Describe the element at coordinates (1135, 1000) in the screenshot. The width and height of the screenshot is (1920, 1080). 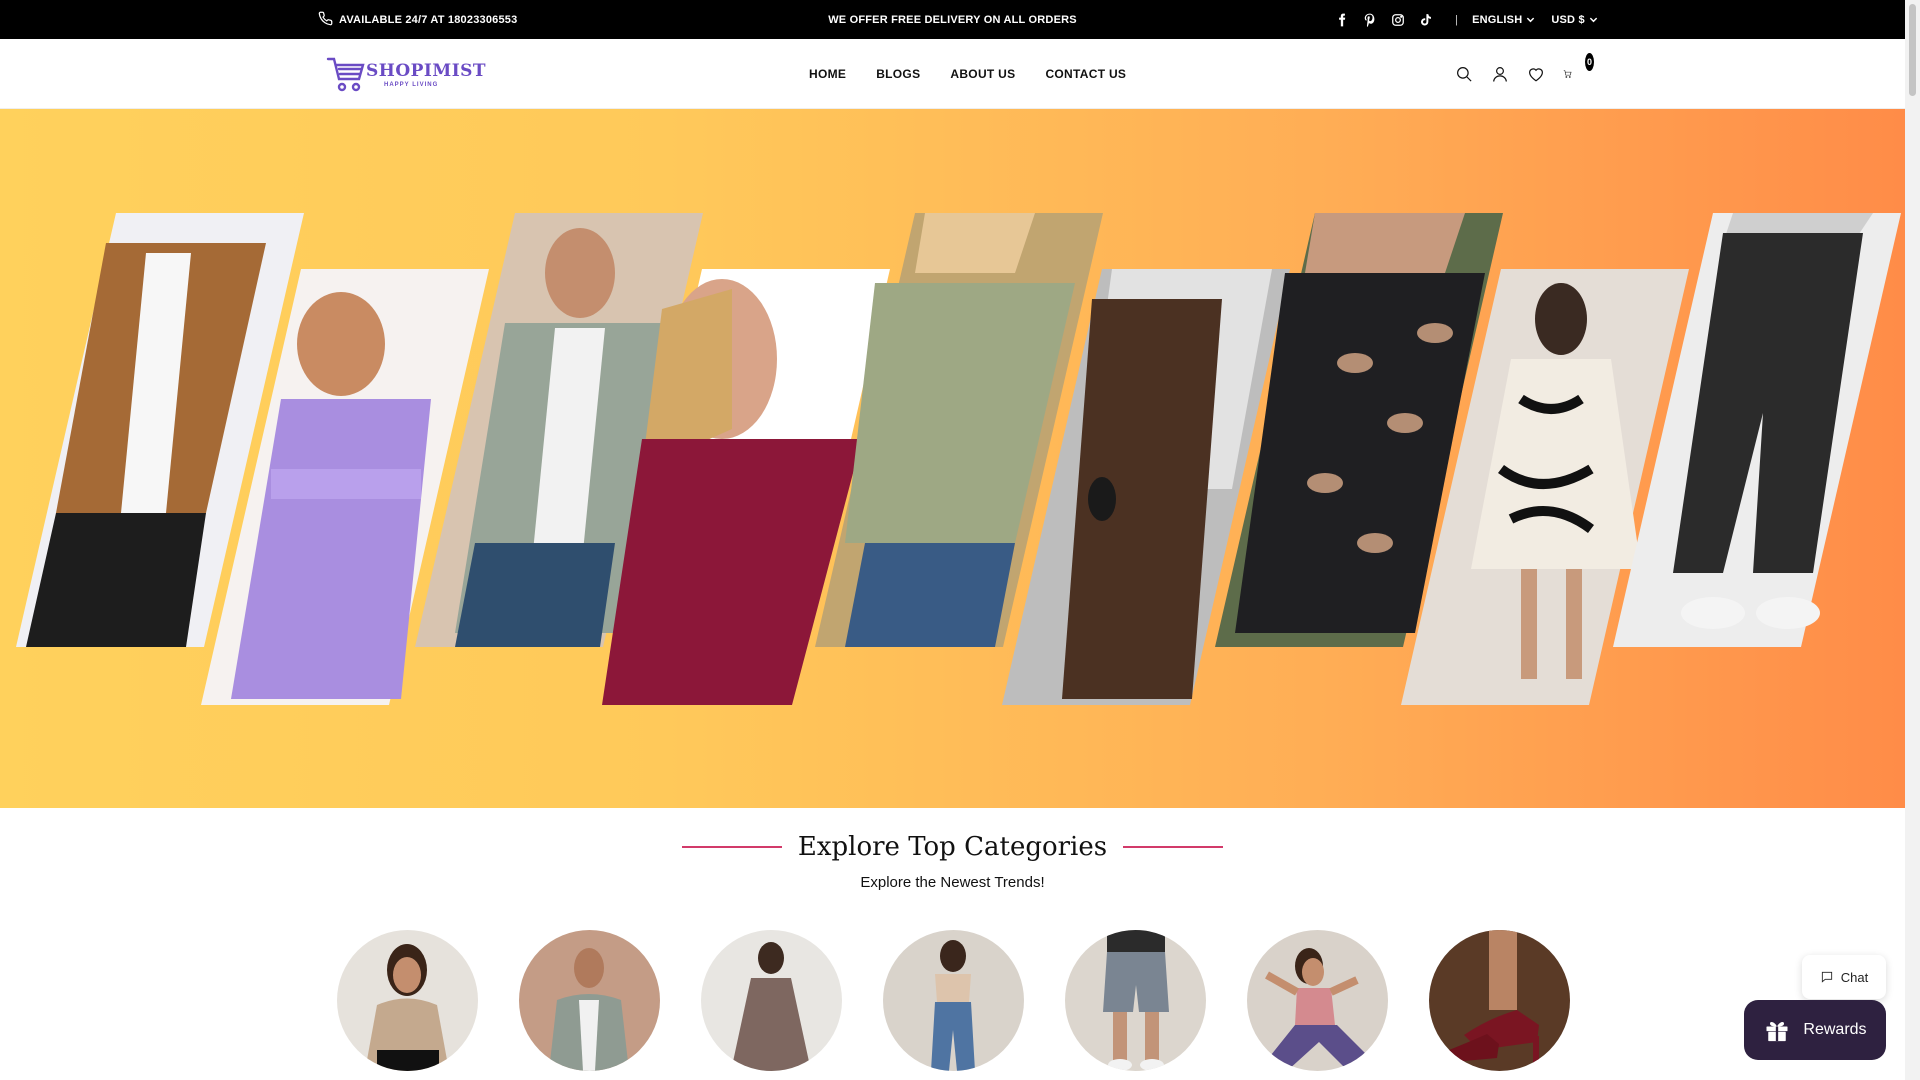
I see `category-shorts` at that location.